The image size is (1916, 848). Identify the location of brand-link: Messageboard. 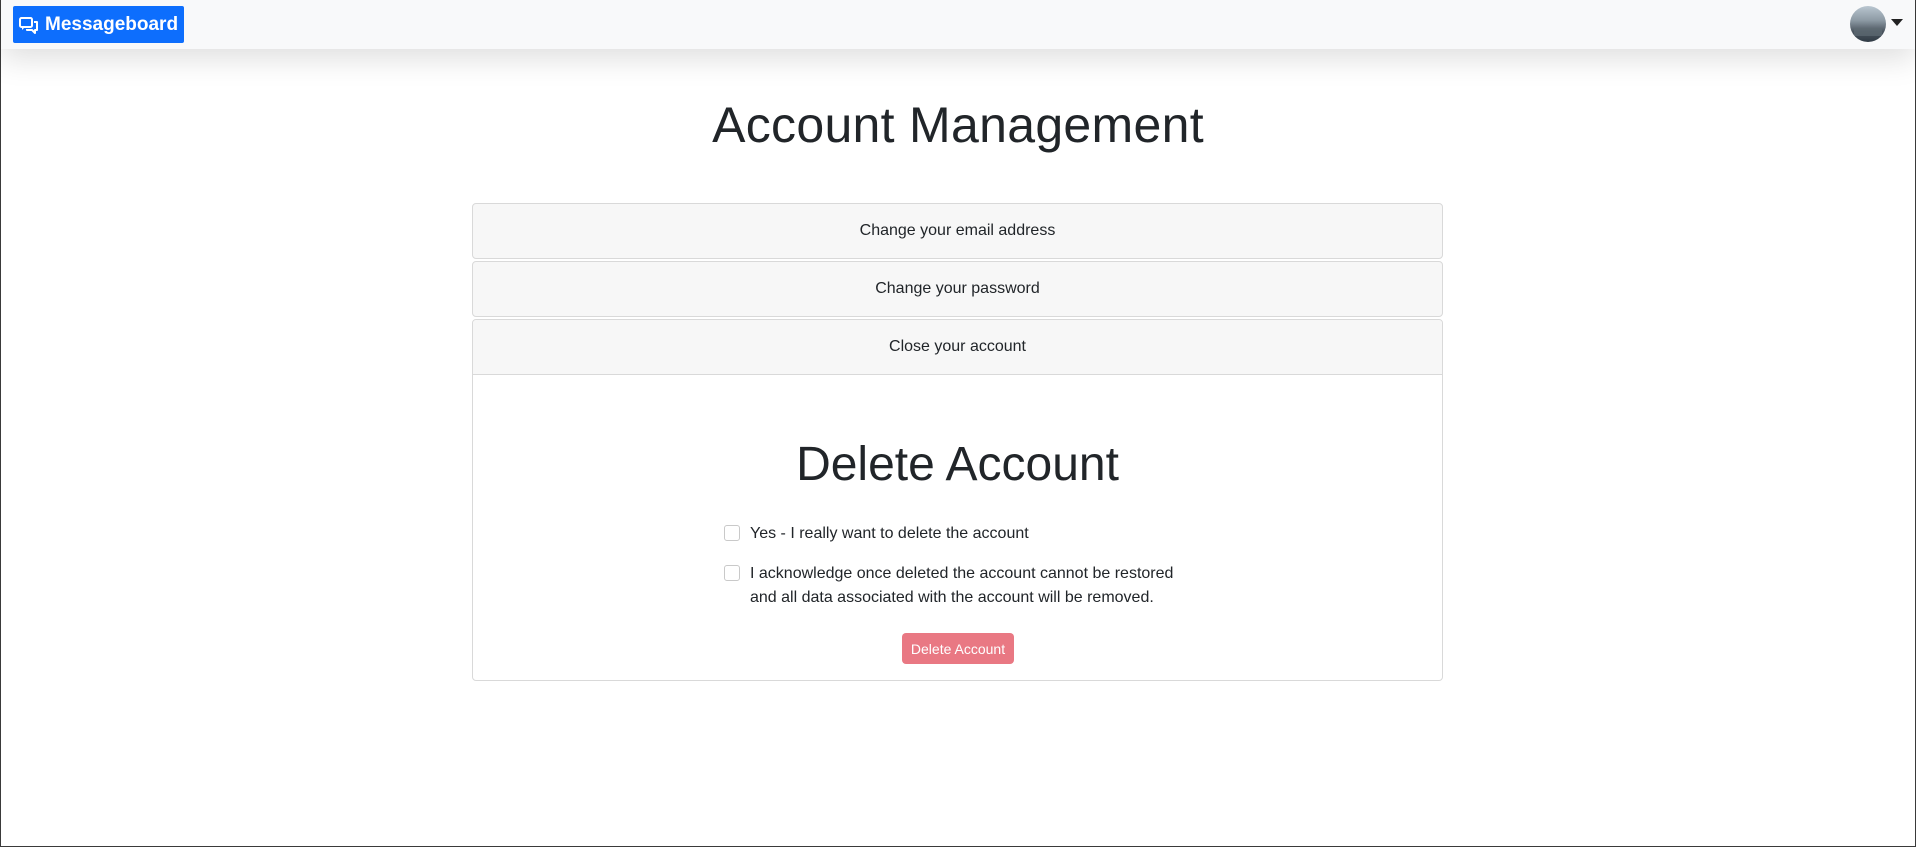
(99, 24).